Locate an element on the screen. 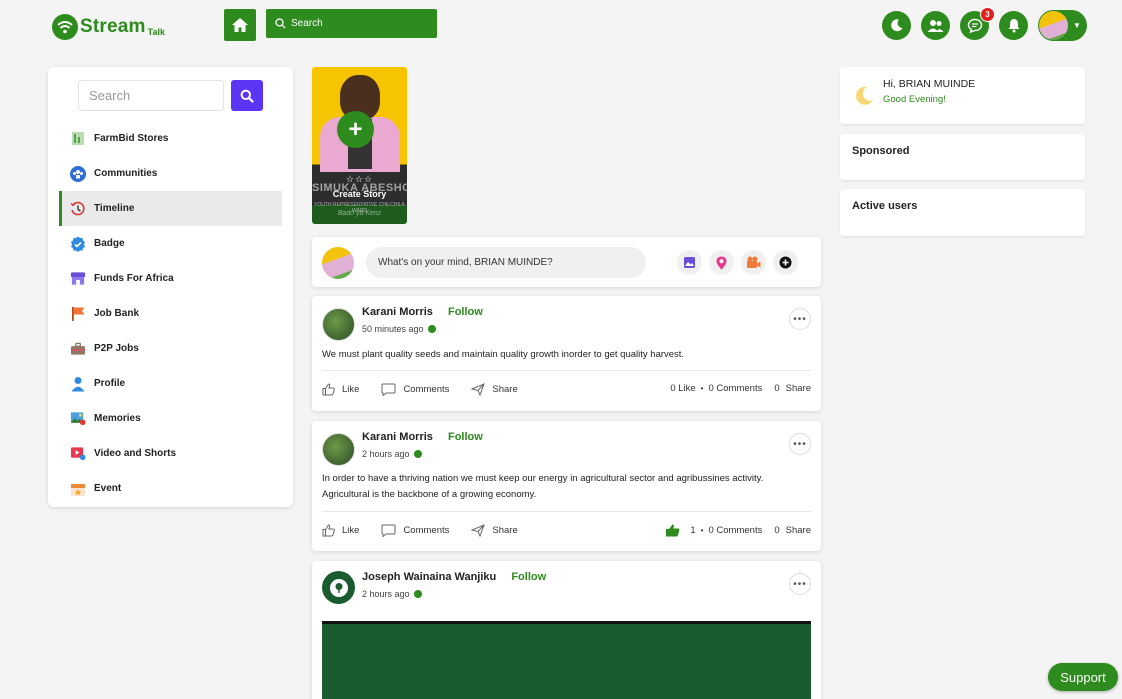 The image size is (1122, 699). like-count: 1 is located at coordinates (692, 530).